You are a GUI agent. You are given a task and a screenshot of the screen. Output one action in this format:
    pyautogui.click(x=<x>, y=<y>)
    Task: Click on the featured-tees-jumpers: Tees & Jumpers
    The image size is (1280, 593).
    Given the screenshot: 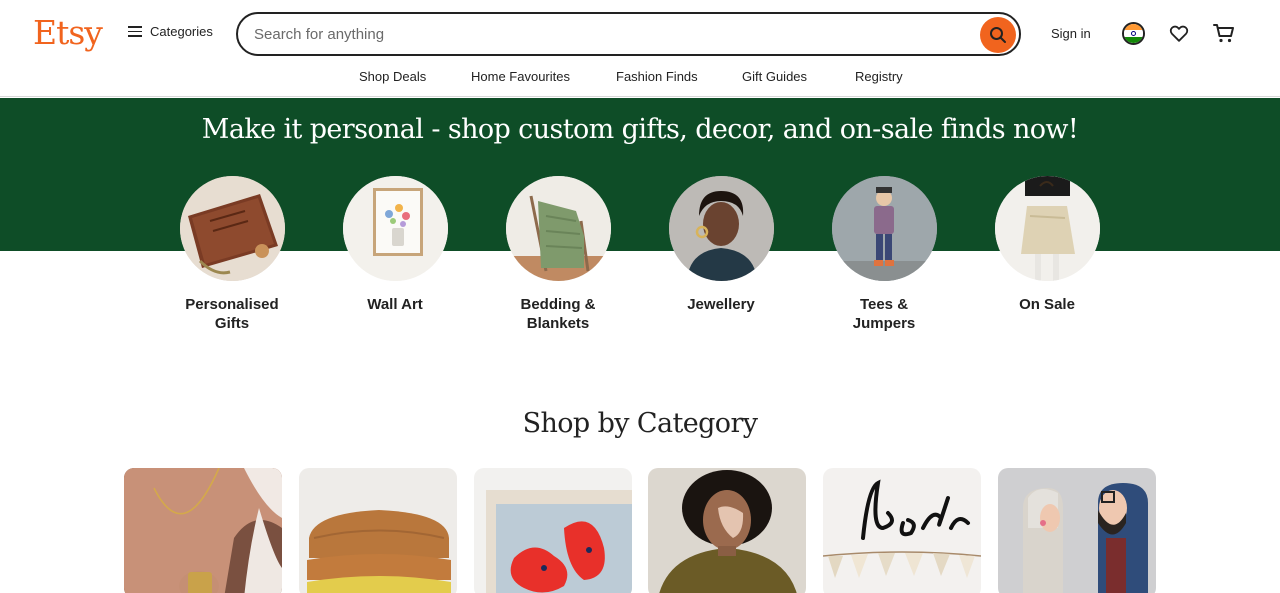 What is the action you would take?
    pyautogui.click(x=884, y=254)
    